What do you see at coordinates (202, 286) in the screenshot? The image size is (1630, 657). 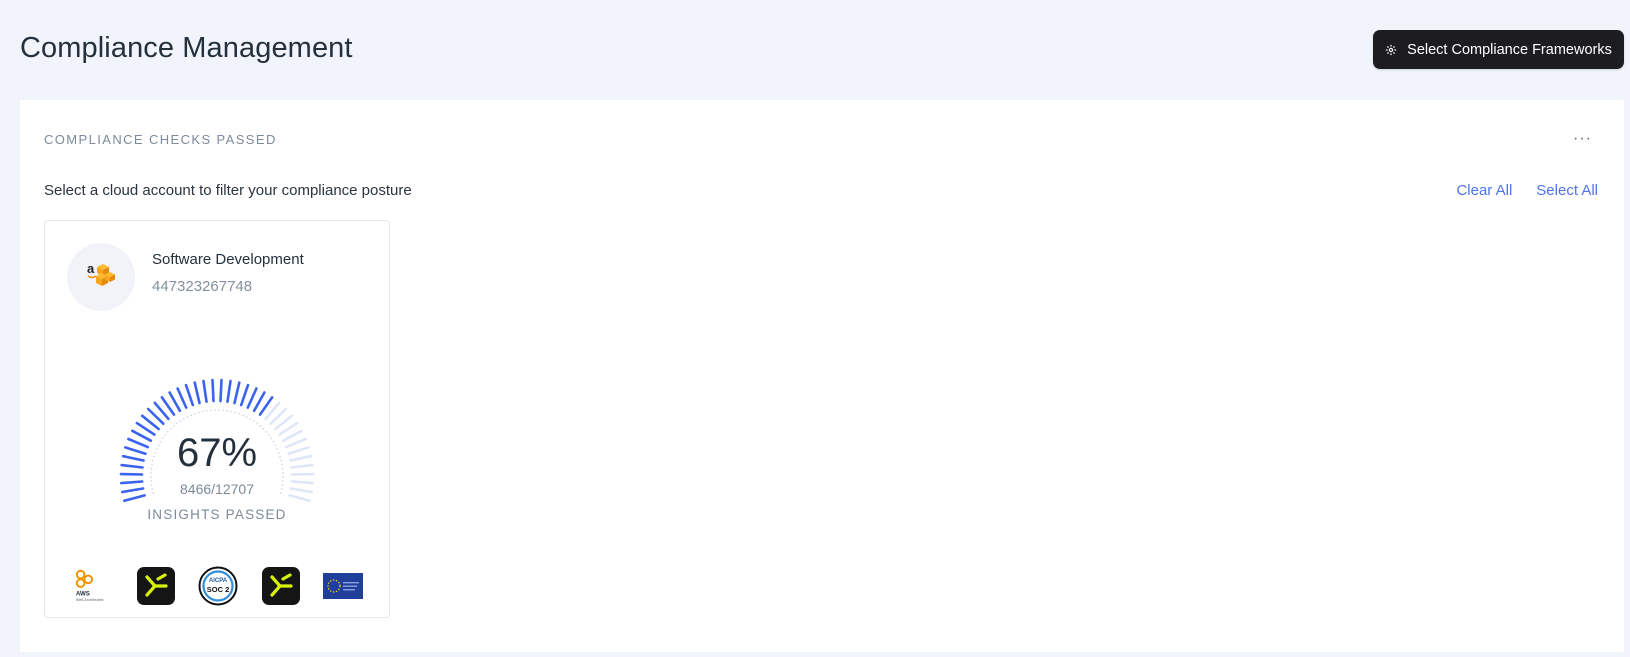 I see `account-id: 447323267748` at bounding box center [202, 286].